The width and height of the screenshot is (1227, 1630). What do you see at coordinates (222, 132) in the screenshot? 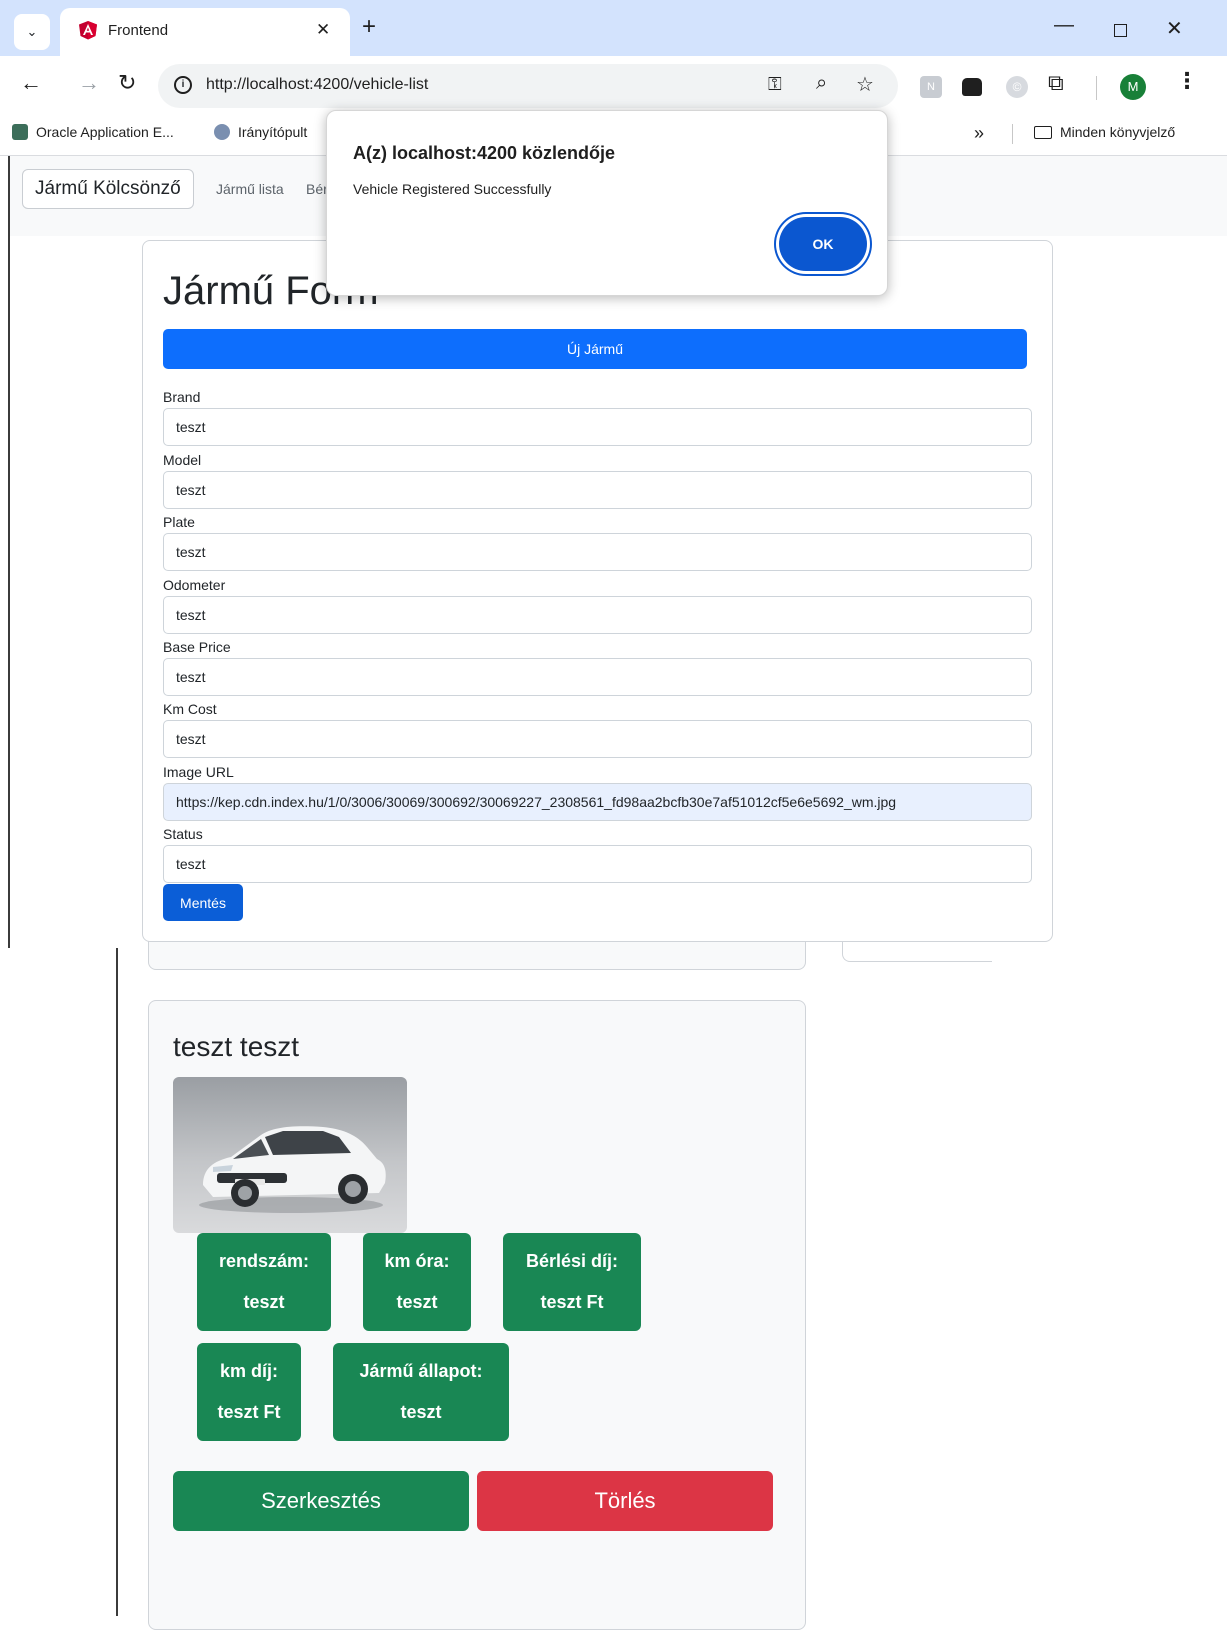
I see `dashboard-icon` at bounding box center [222, 132].